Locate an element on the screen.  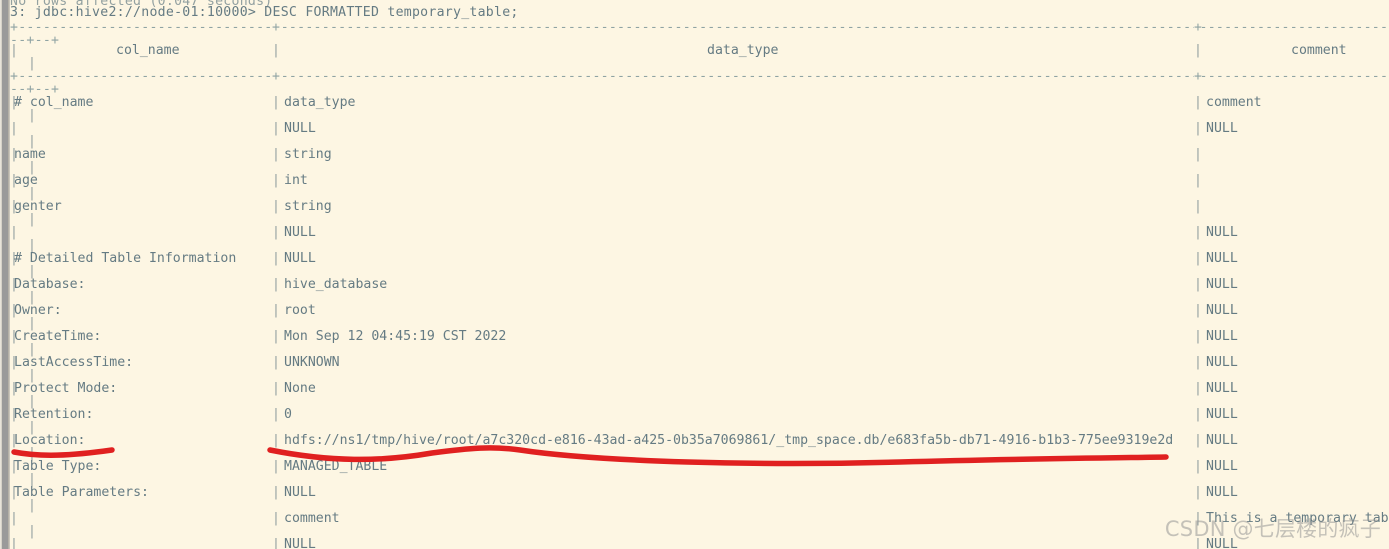
column-header-comment: comment is located at coordinates (1319, 50).